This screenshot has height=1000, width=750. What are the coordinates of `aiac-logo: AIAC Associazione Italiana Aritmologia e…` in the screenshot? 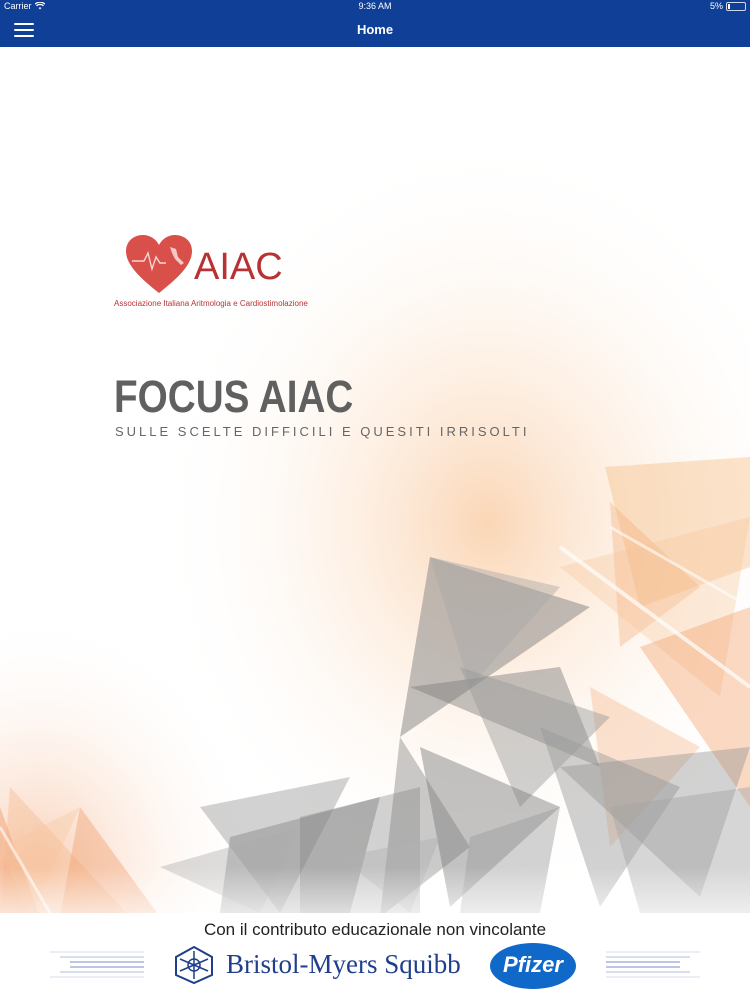 It's located at (214, 275).